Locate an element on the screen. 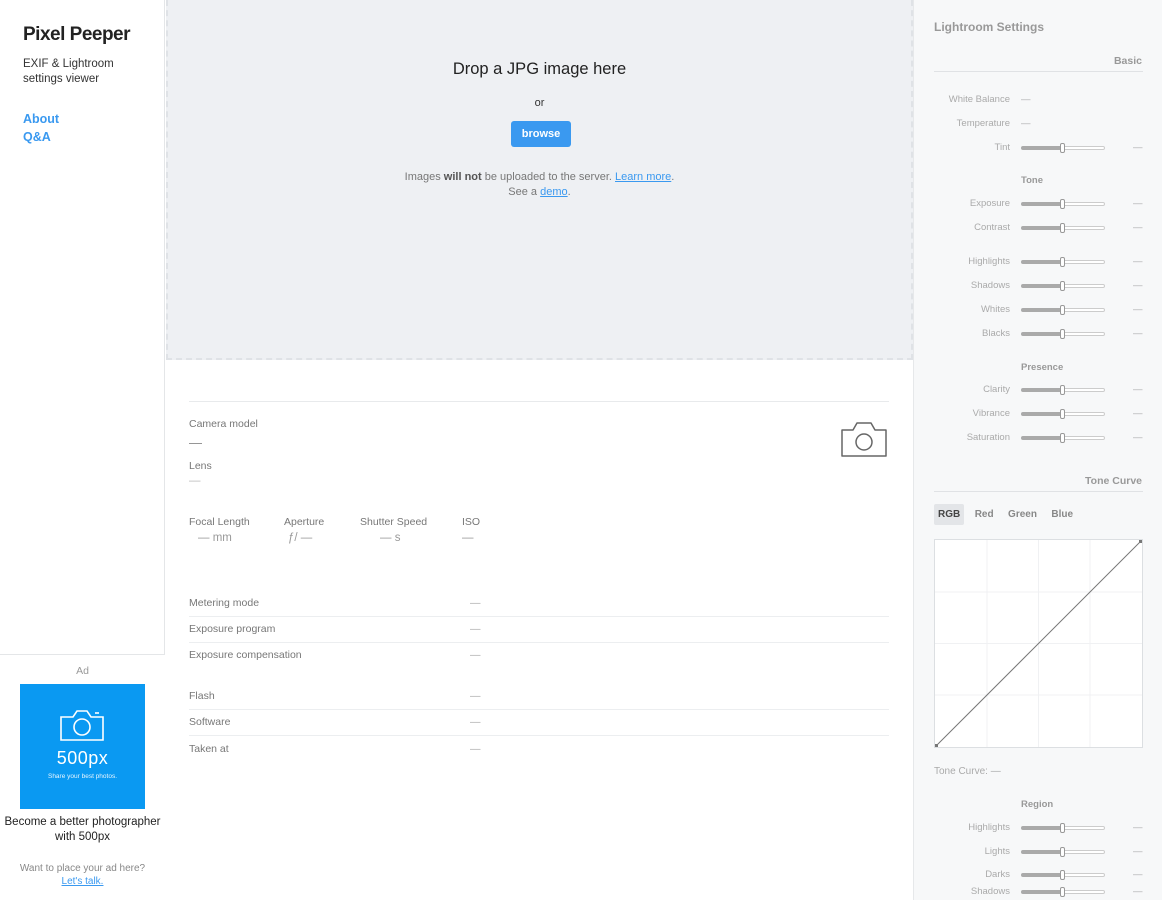  demo-text: See a is located at coordinates (524, 192).